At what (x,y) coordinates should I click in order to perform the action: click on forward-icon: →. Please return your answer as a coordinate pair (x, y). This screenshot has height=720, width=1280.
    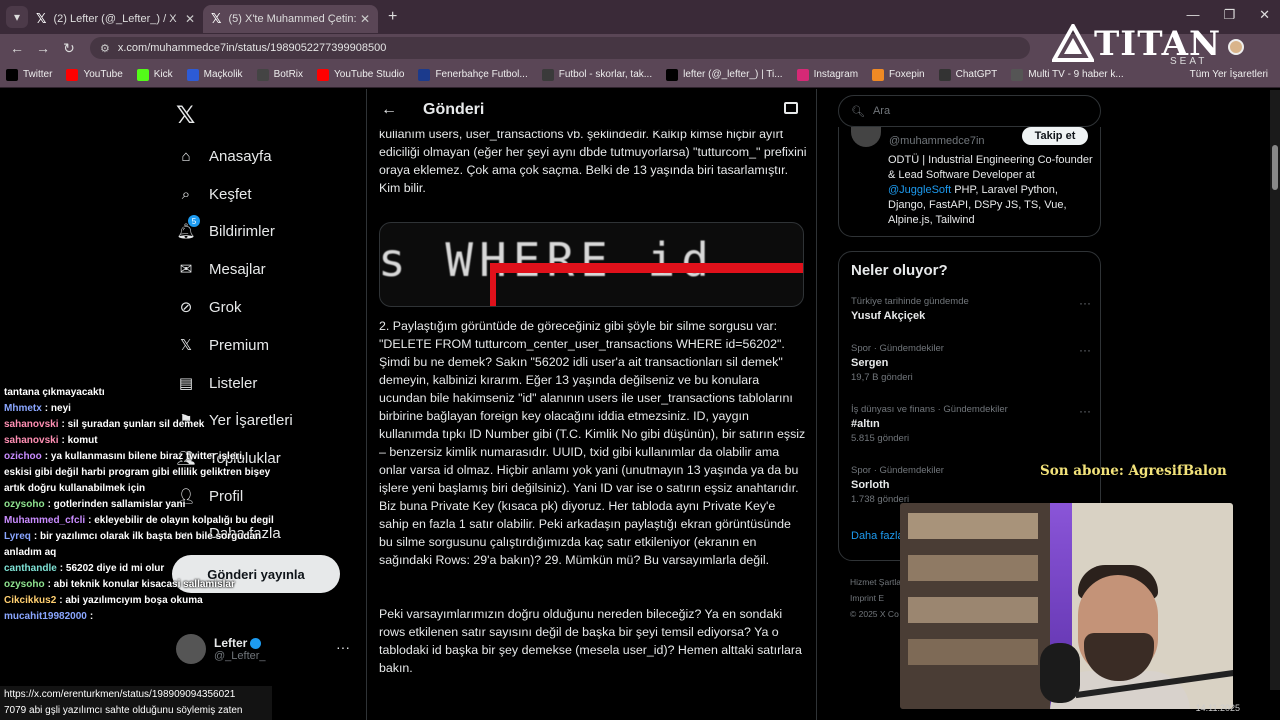
    Looking at the image, I should click on (43, 48).